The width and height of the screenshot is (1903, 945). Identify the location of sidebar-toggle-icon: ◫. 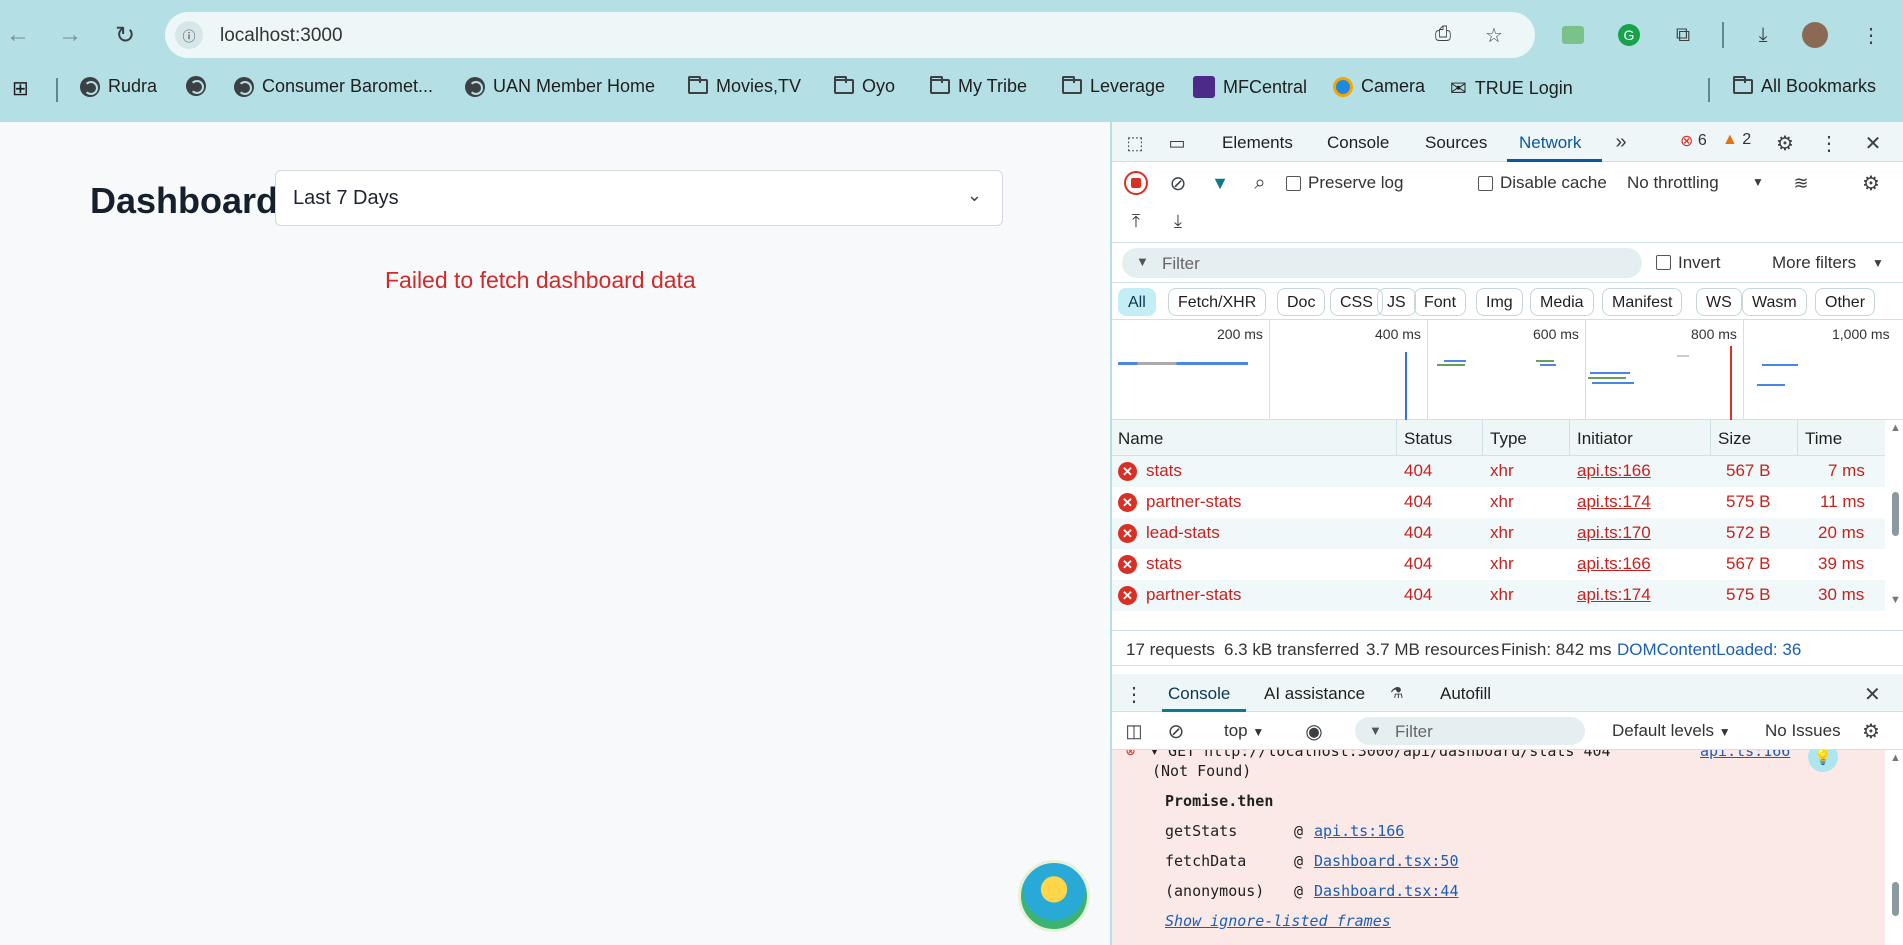
(1134, 731).